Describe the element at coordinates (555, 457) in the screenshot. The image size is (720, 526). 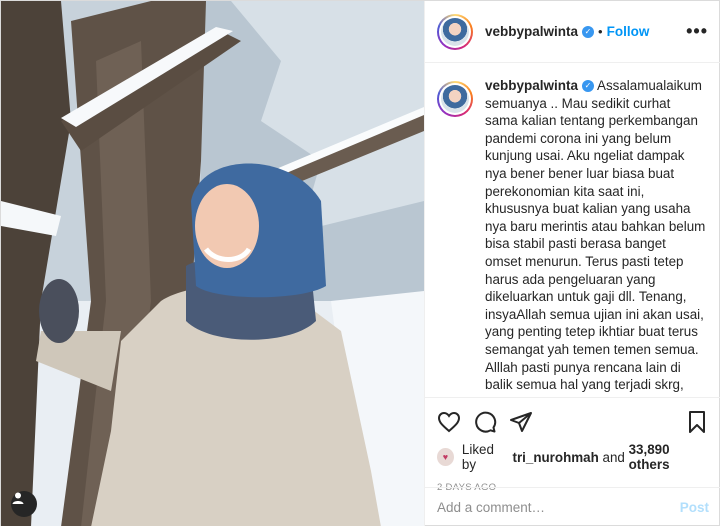
I see `liker-username: tri_nurohmah` at that location.